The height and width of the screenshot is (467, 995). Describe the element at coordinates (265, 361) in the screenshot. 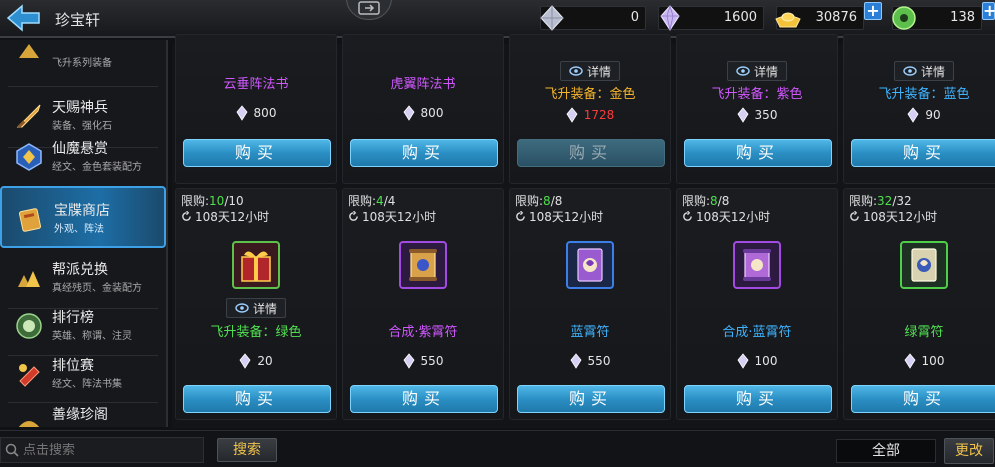

I see `price-value: 20` at that location.